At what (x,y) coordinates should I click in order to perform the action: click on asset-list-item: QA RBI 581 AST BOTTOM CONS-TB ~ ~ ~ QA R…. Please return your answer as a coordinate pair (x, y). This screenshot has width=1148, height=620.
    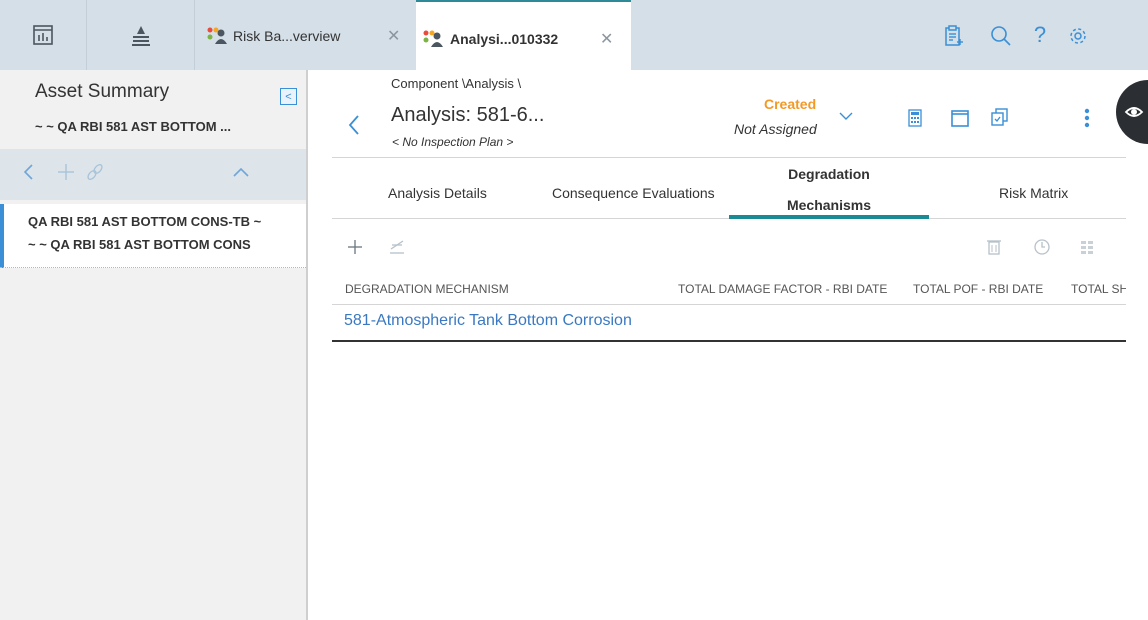
    Looking at the image, I should click on (153, 236).